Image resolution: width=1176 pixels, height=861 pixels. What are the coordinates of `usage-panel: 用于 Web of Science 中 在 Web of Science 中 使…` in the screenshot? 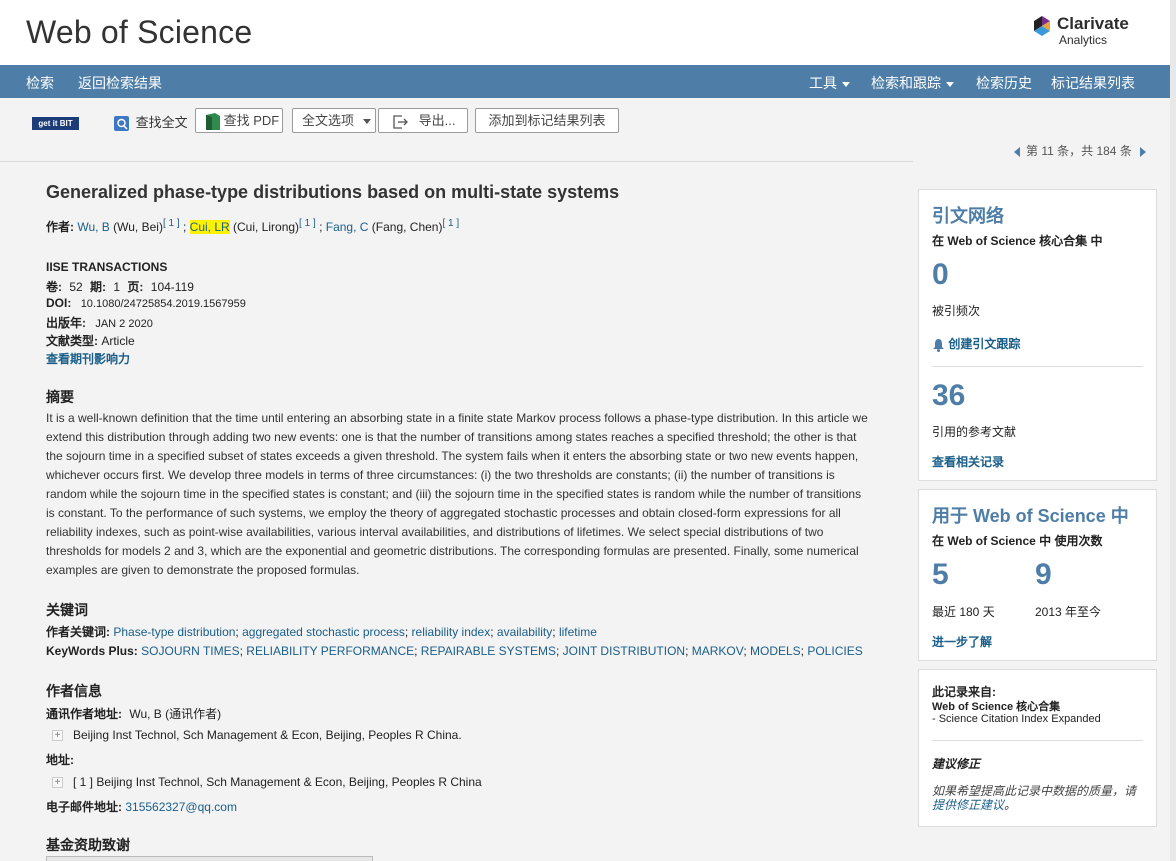 It's located at (1037, 575).